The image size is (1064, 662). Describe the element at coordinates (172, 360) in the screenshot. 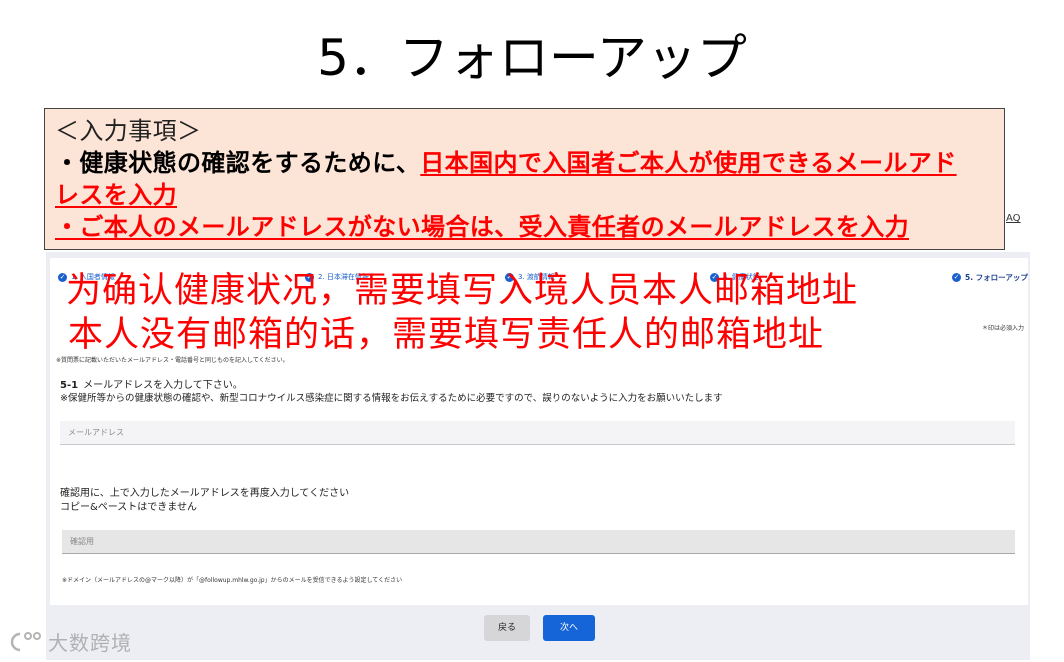

I see `intro-line: ※質問票に記載いただいたメールアドレス・電話番号と同じものを記入してください。` at that location.